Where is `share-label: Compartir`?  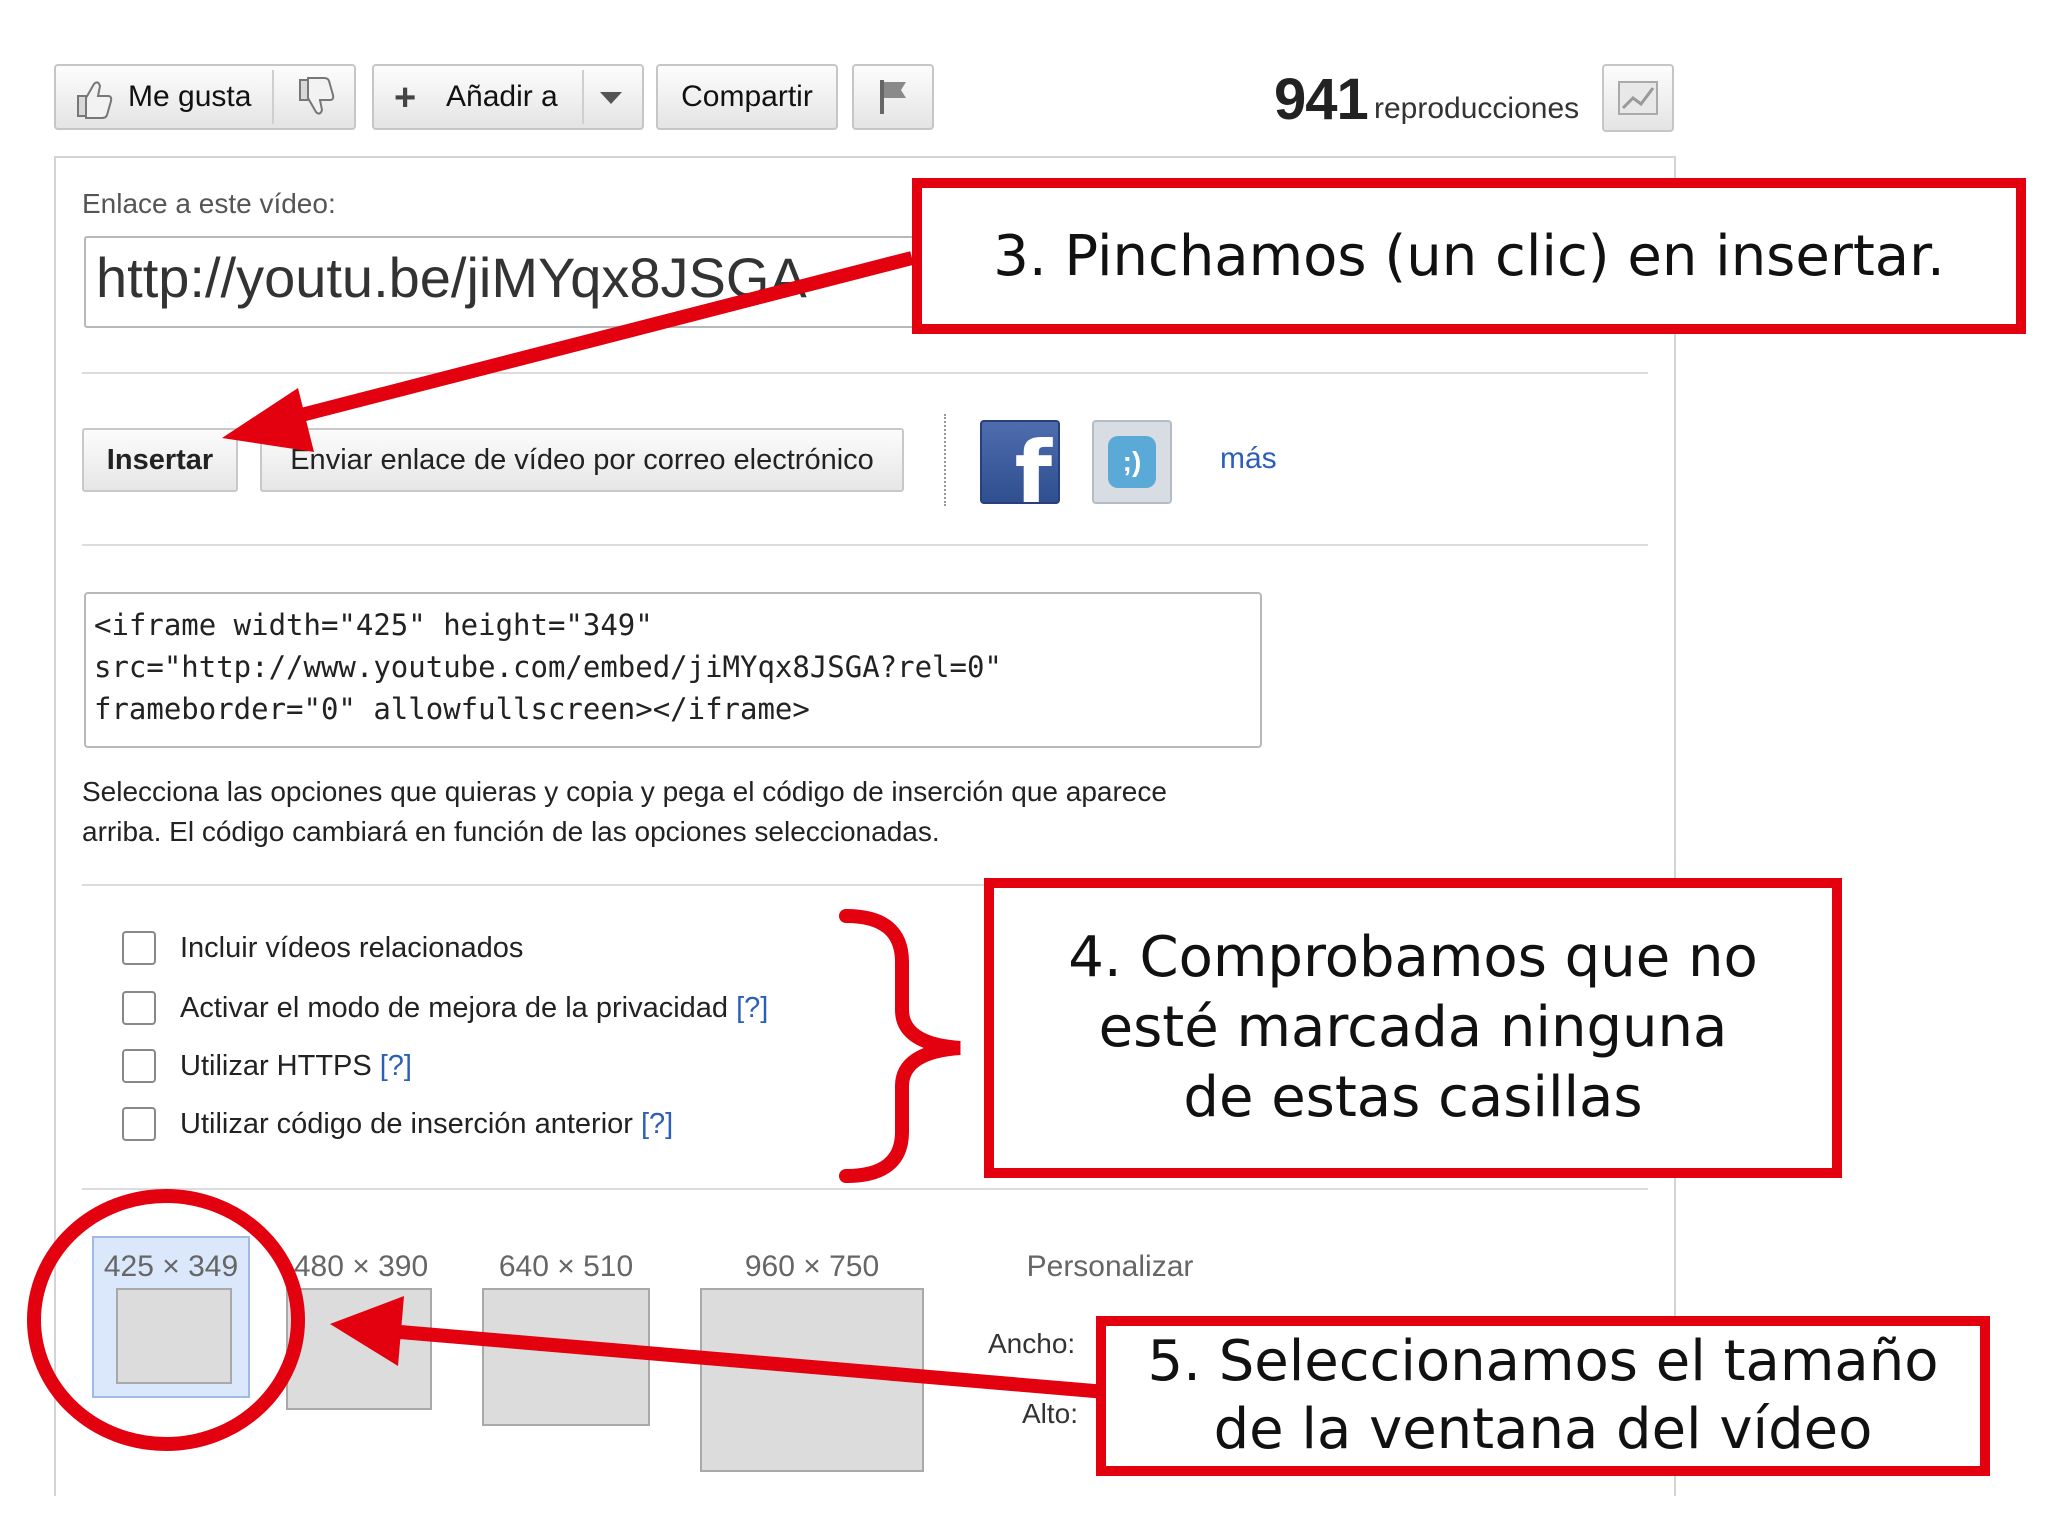 share-label: Compartir is located at coordinates (747, 96).